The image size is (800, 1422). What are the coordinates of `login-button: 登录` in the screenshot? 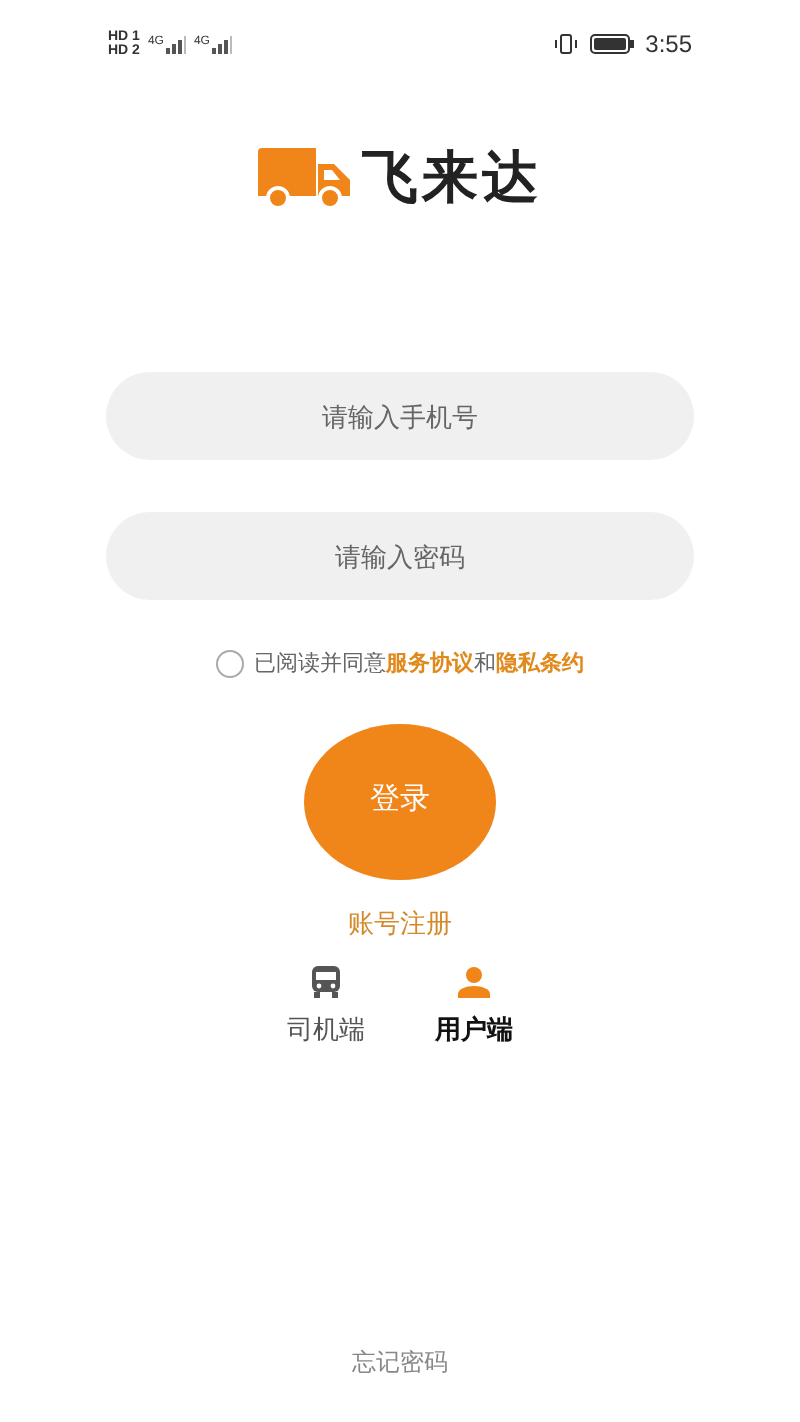 It's located at (400, 801).